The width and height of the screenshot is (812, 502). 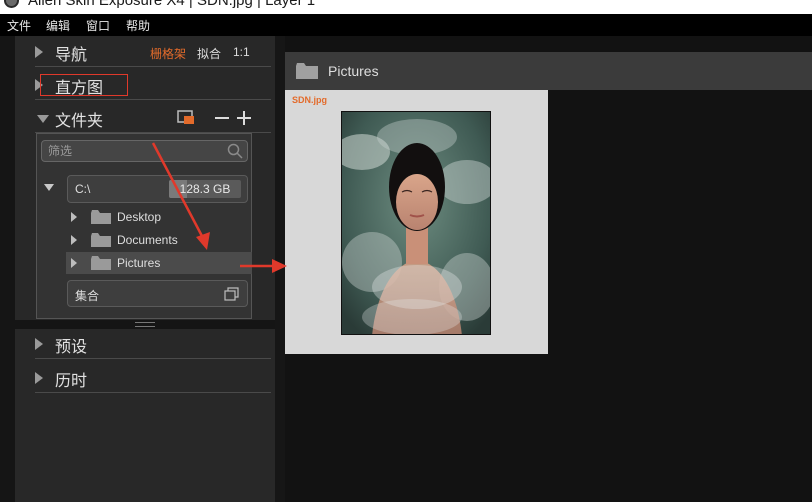 What do you see at coordinates (43, 119) in the screenshot?
I see `collapse-arrow-icon` at bounding box center [43, 119].